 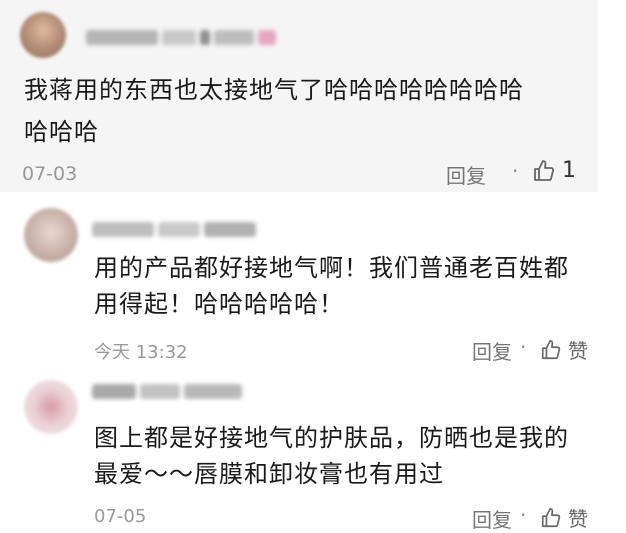 What do you see at coordinates (50, 174) in the screenshot?
I see `comment-time: 07-03` at bounding box center [50, 174].